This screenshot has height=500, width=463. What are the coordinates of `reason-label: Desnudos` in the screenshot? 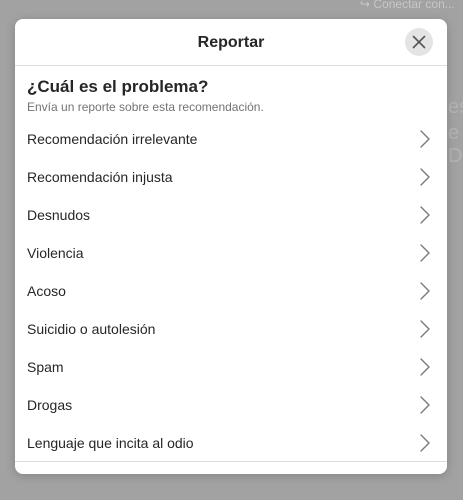 It's located at (59, 215).